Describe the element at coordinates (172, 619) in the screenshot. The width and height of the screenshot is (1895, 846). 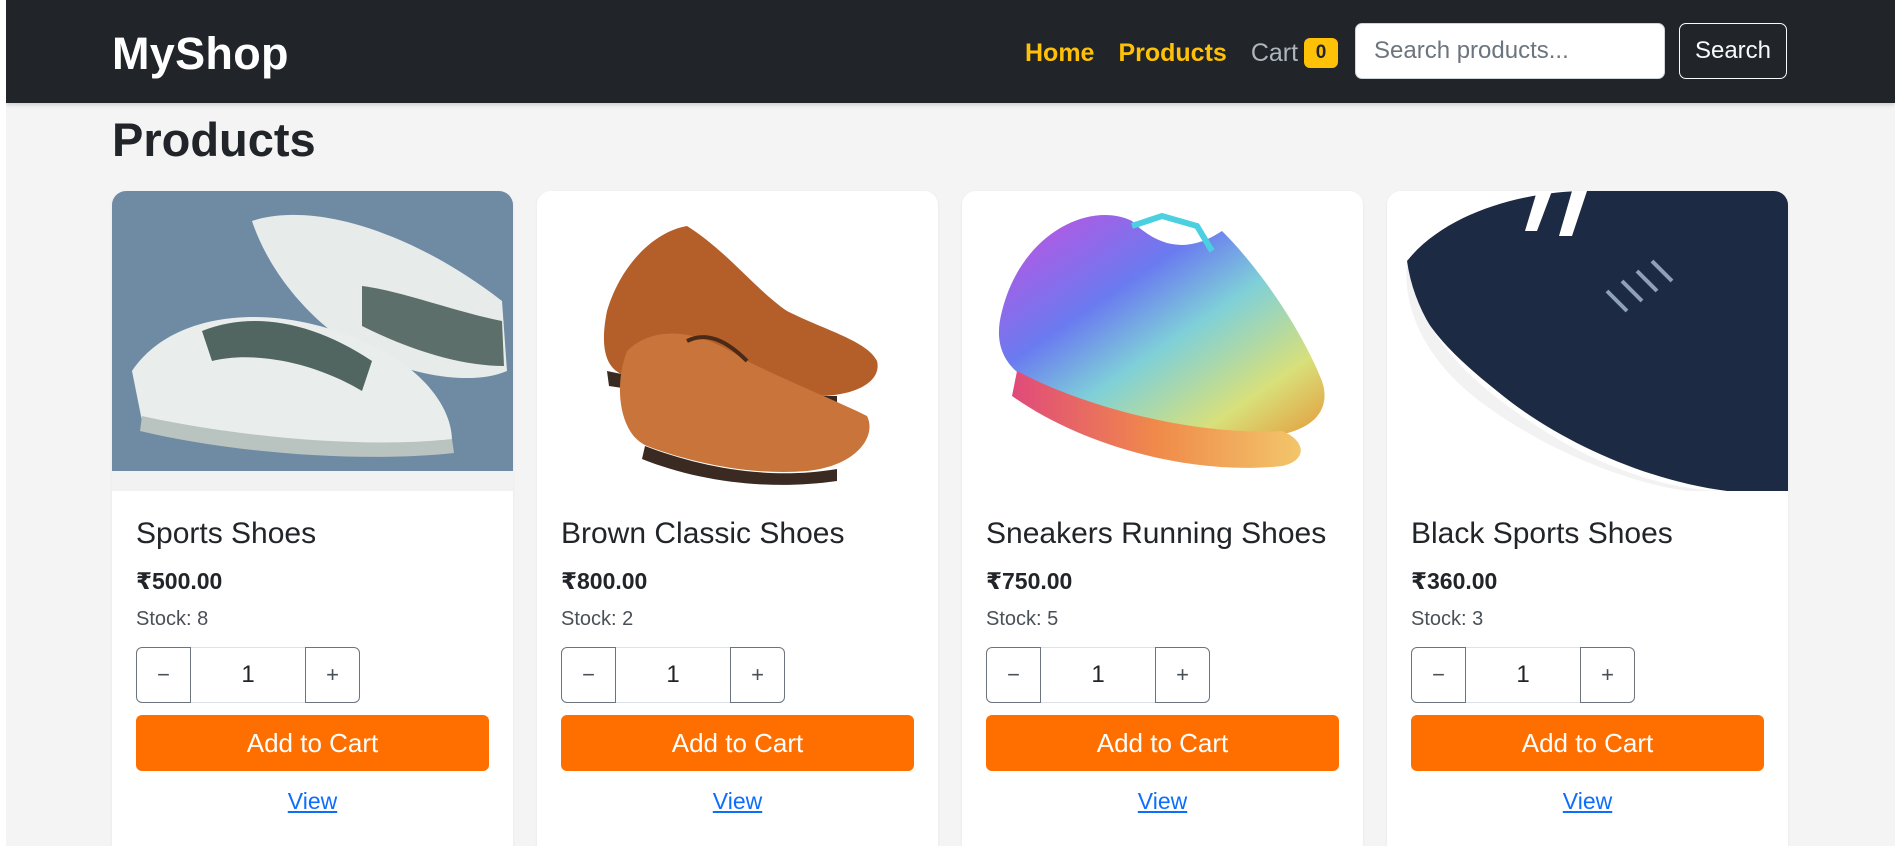
I see `product-stock: Stock: 8` at that location.